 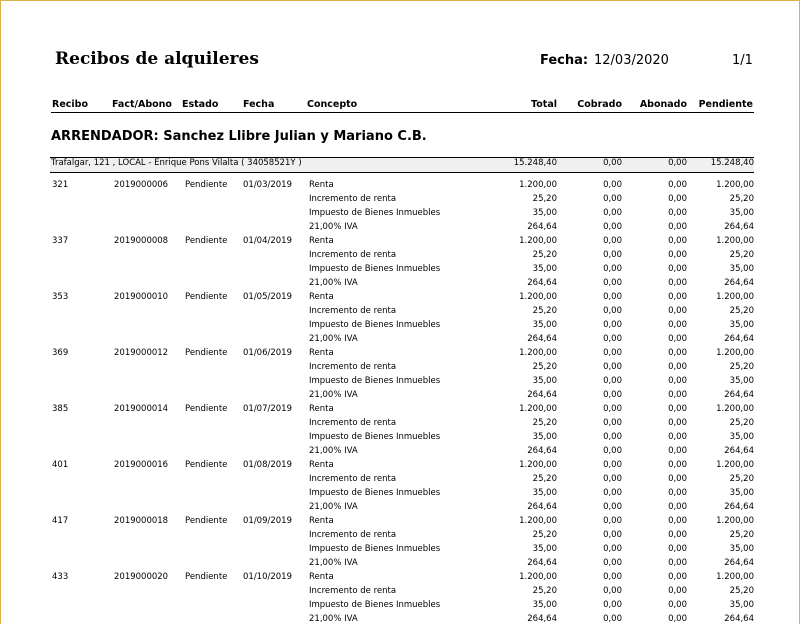 What do you see at coordinates (141, 185) in the screenshot?
I see `cell-fact: 2019000006` at bounding box center [141, 185].